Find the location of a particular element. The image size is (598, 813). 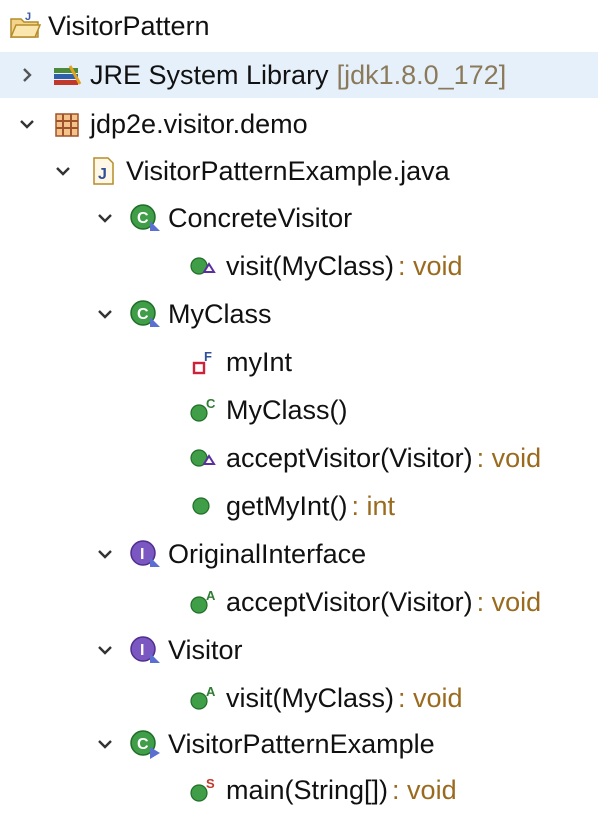

return-type: : int is located at coordinates (373, 505).